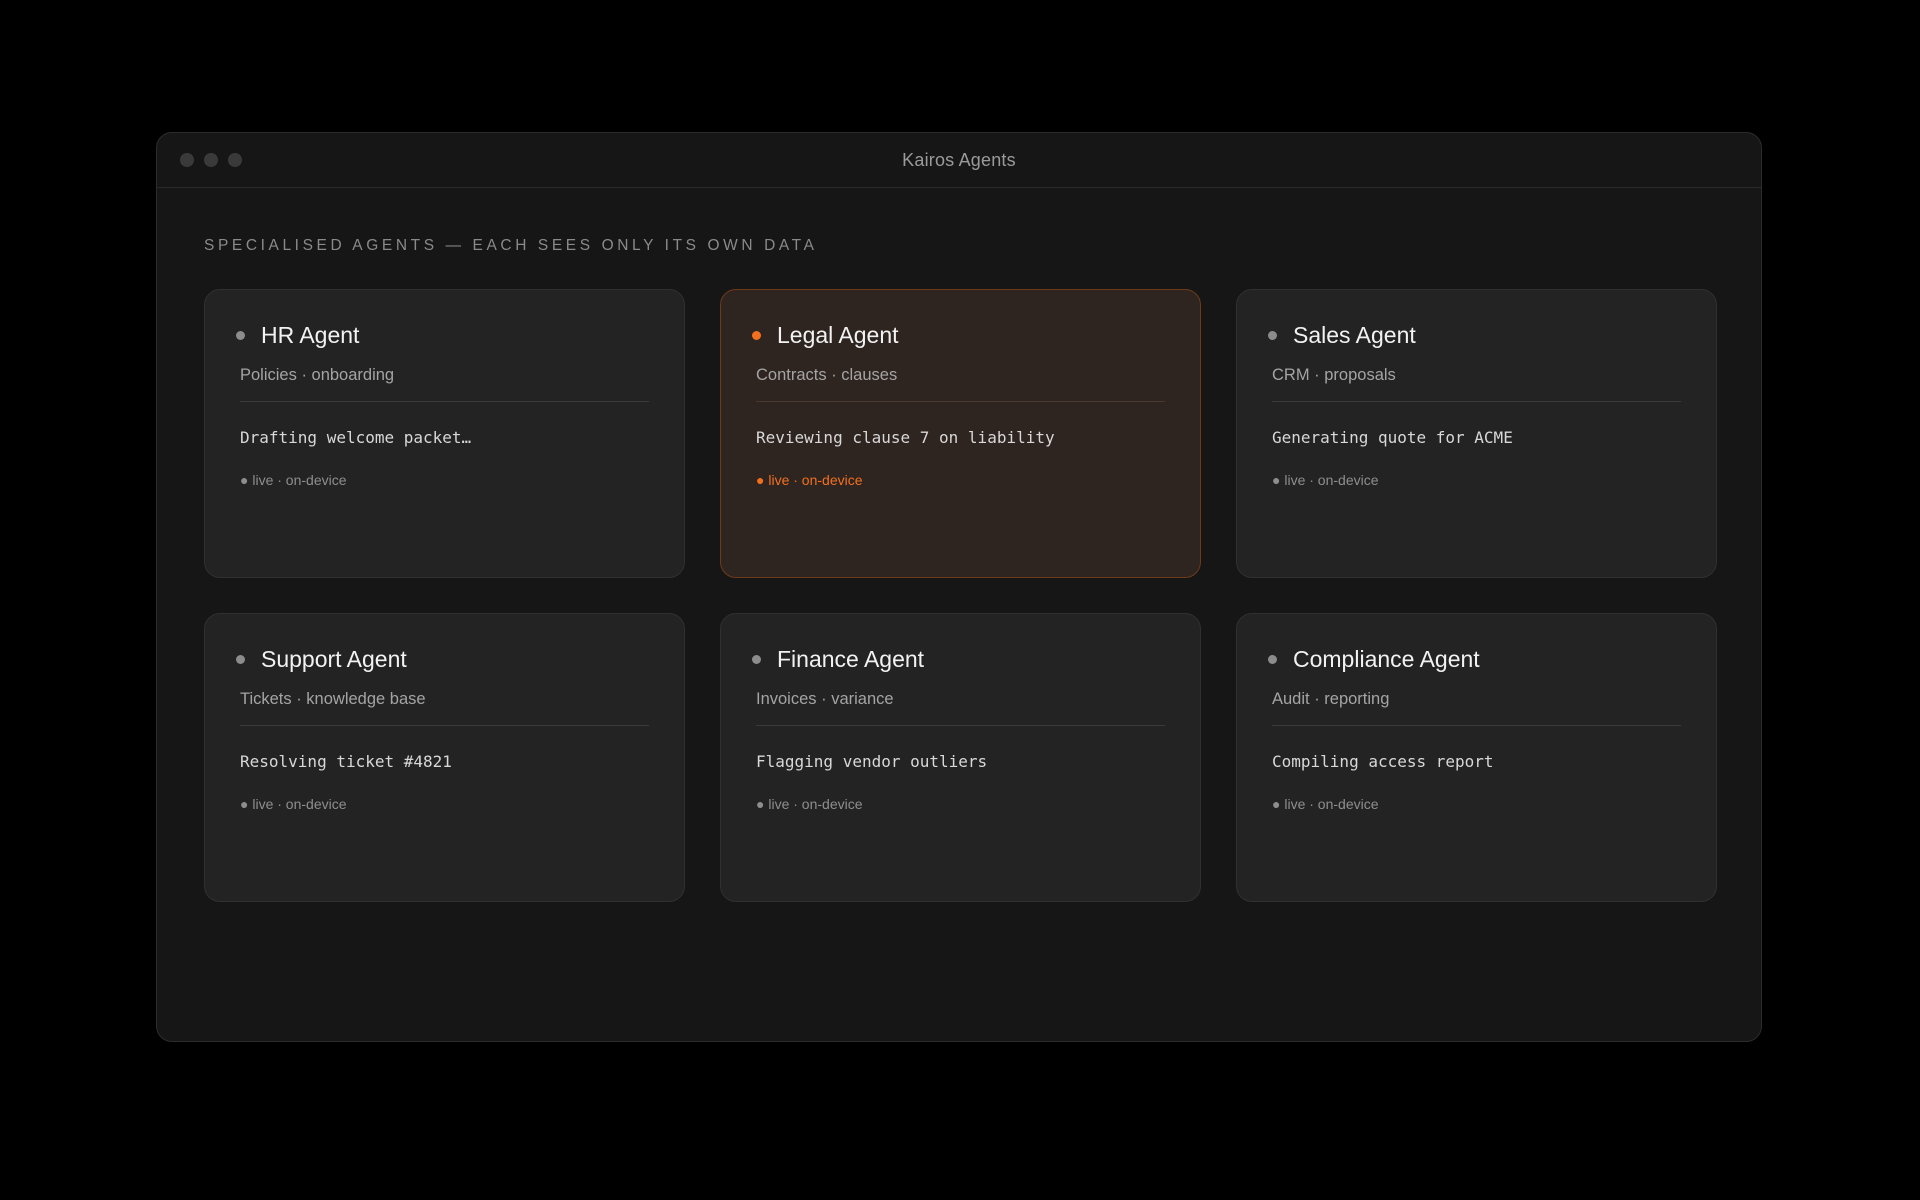 This screenshot has width=1920, height=1200. Describe the element at coordinates (346, 761) in the screenshot. I see `agent-task: Resolving ticket #4821` at that location.